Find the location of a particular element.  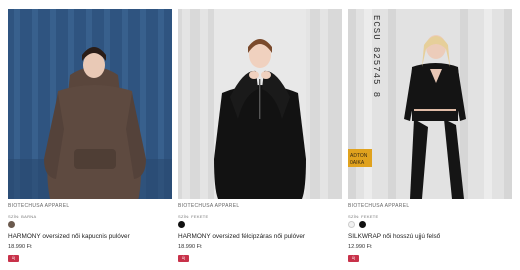

container-sticker-text: ADTON is located at coordinates (359, 156).